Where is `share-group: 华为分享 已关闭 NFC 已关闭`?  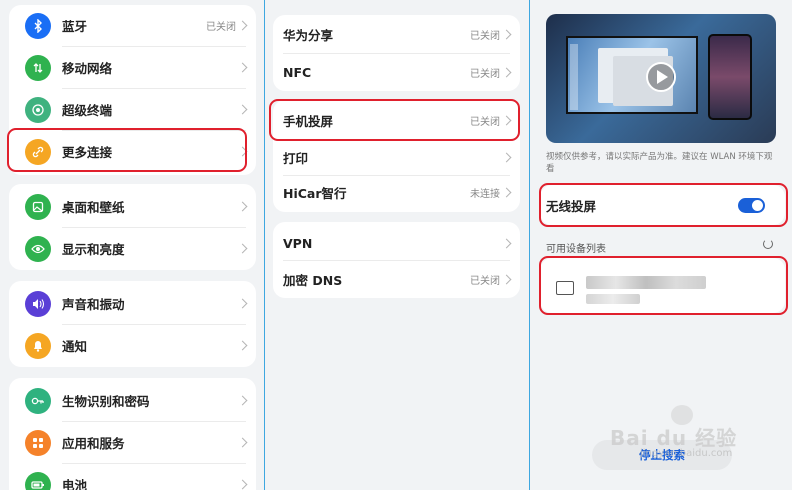 share-group: 华为分享 已关闭 NFC 已关闭 is located at coordinates (396, 53).